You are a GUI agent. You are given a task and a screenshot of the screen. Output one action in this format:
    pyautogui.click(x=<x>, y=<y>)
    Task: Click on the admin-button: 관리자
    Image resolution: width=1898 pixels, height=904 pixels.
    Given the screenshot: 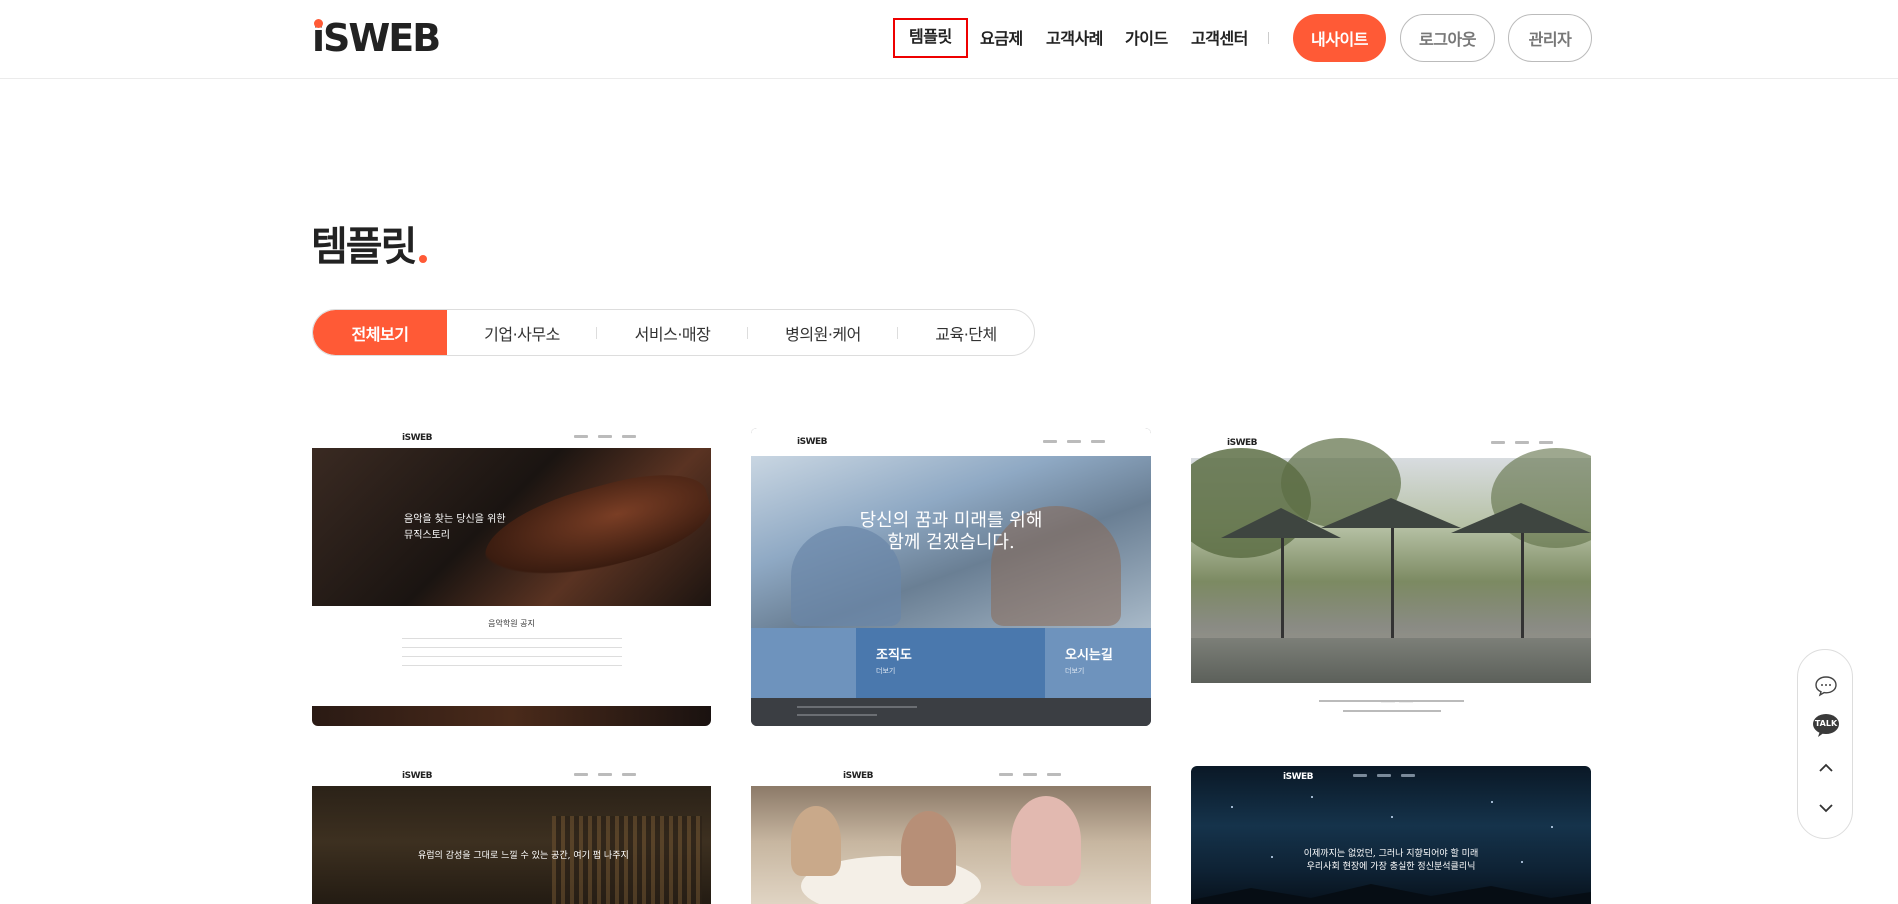 What is the action you would take?
    pyautogui.click(x=1550, y=38)
    